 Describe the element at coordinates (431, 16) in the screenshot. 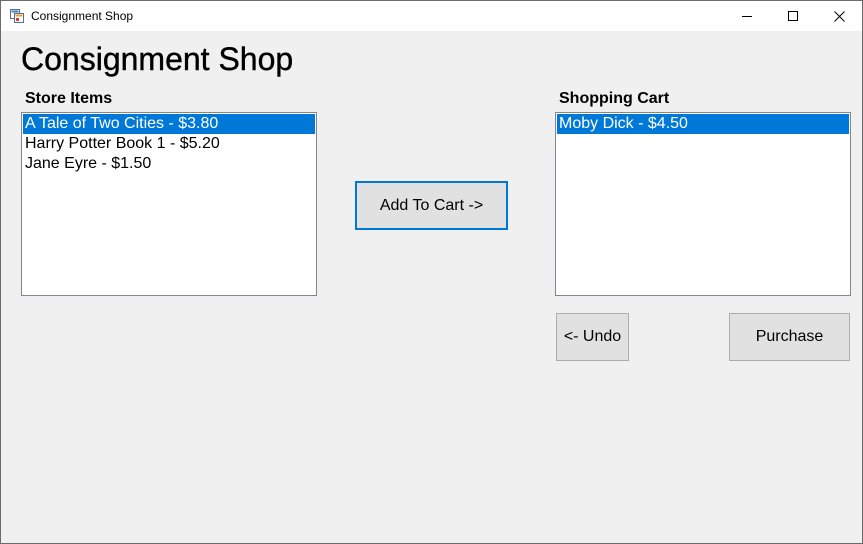

I see `title-bar: Consignment Shop` at that location.